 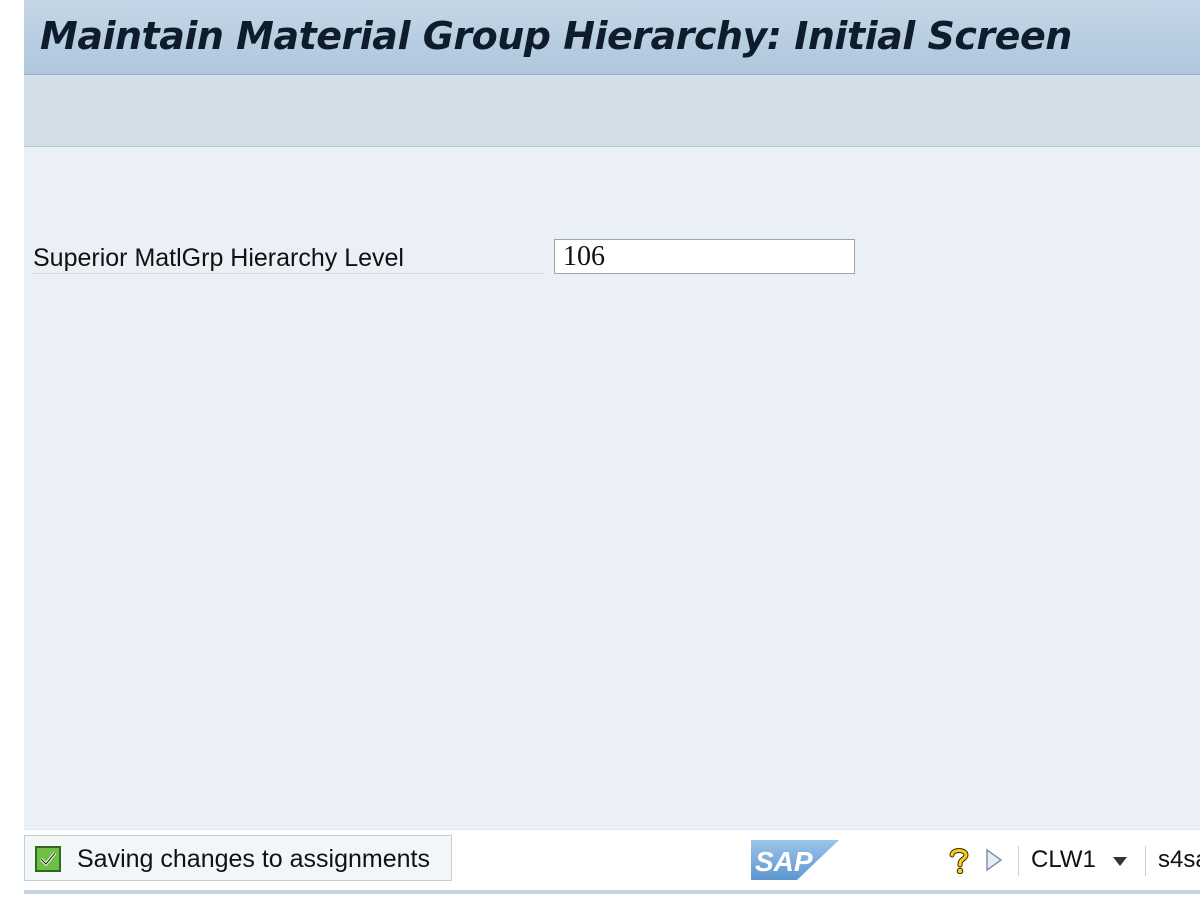 I want to click on status-message: Saving changes to assignments, so click(x=238, y=858).